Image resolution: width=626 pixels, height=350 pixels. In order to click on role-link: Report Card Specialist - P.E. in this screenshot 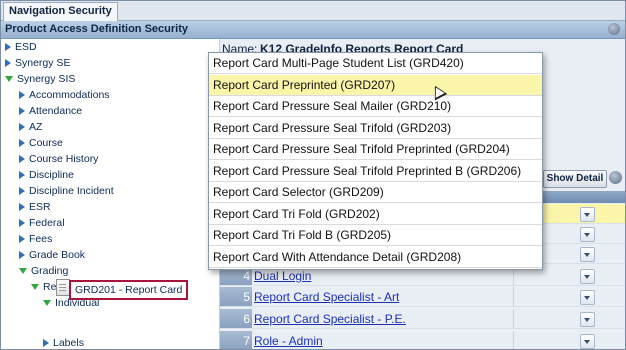, I will do `click(330, 319)`.